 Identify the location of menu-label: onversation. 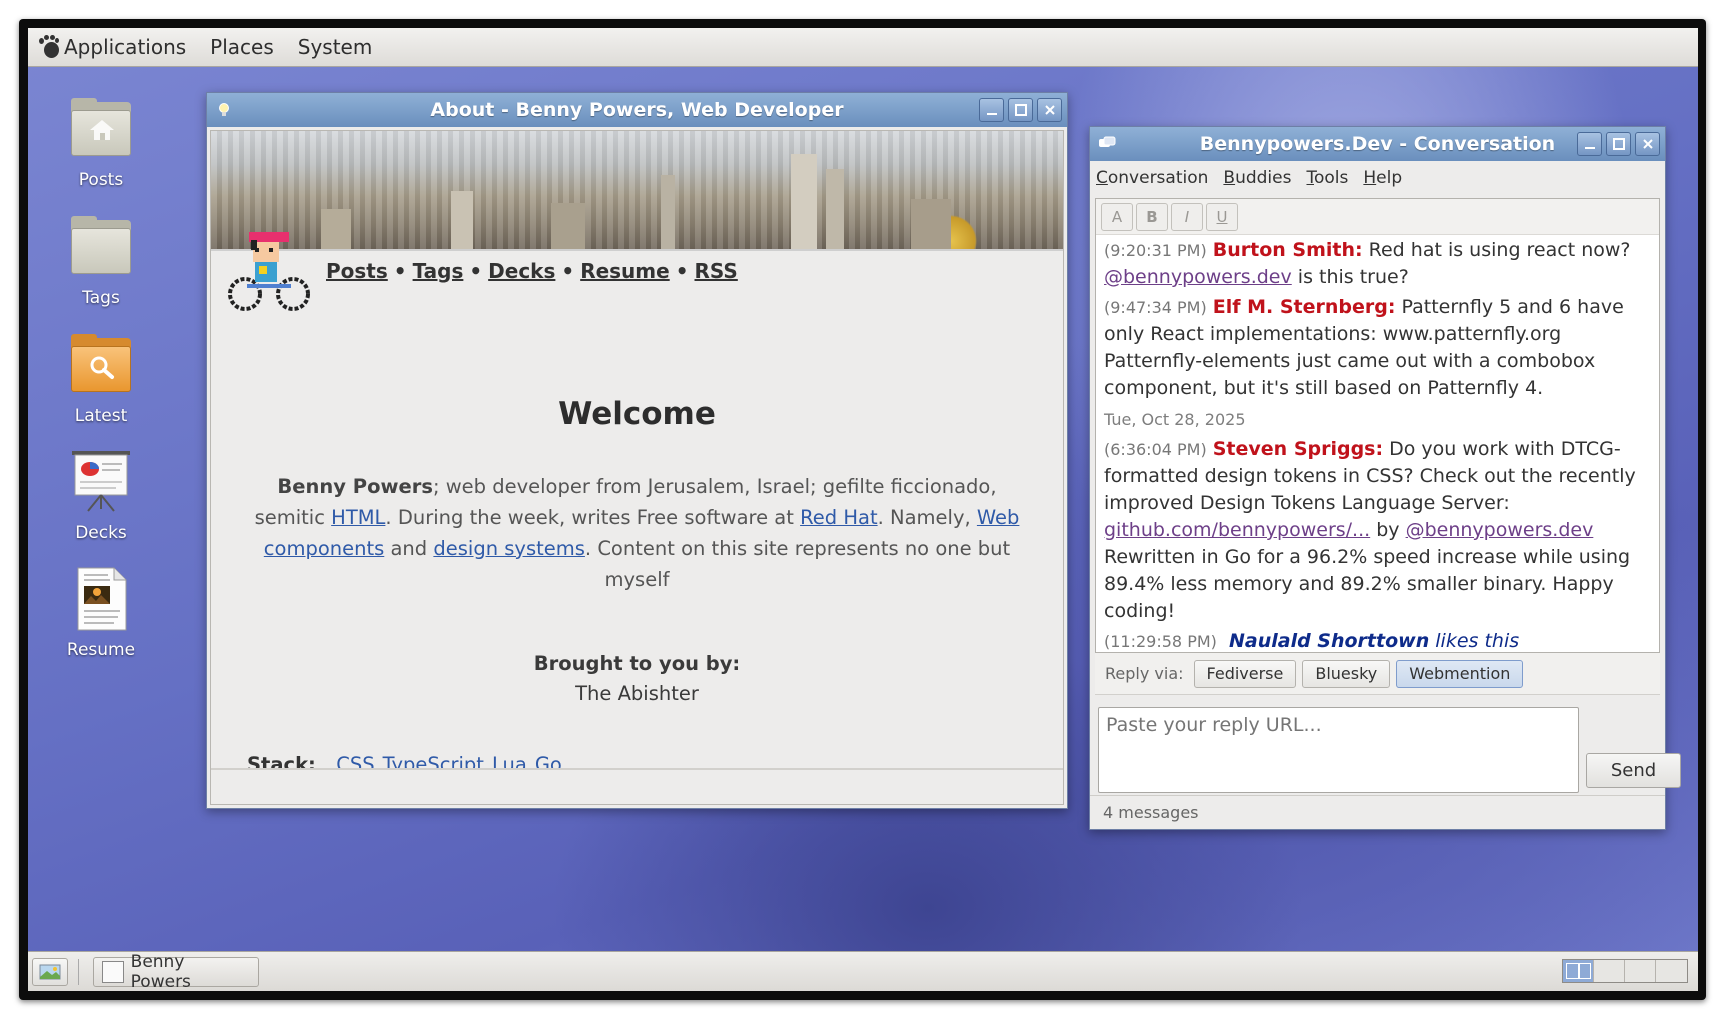
(1158, 177).